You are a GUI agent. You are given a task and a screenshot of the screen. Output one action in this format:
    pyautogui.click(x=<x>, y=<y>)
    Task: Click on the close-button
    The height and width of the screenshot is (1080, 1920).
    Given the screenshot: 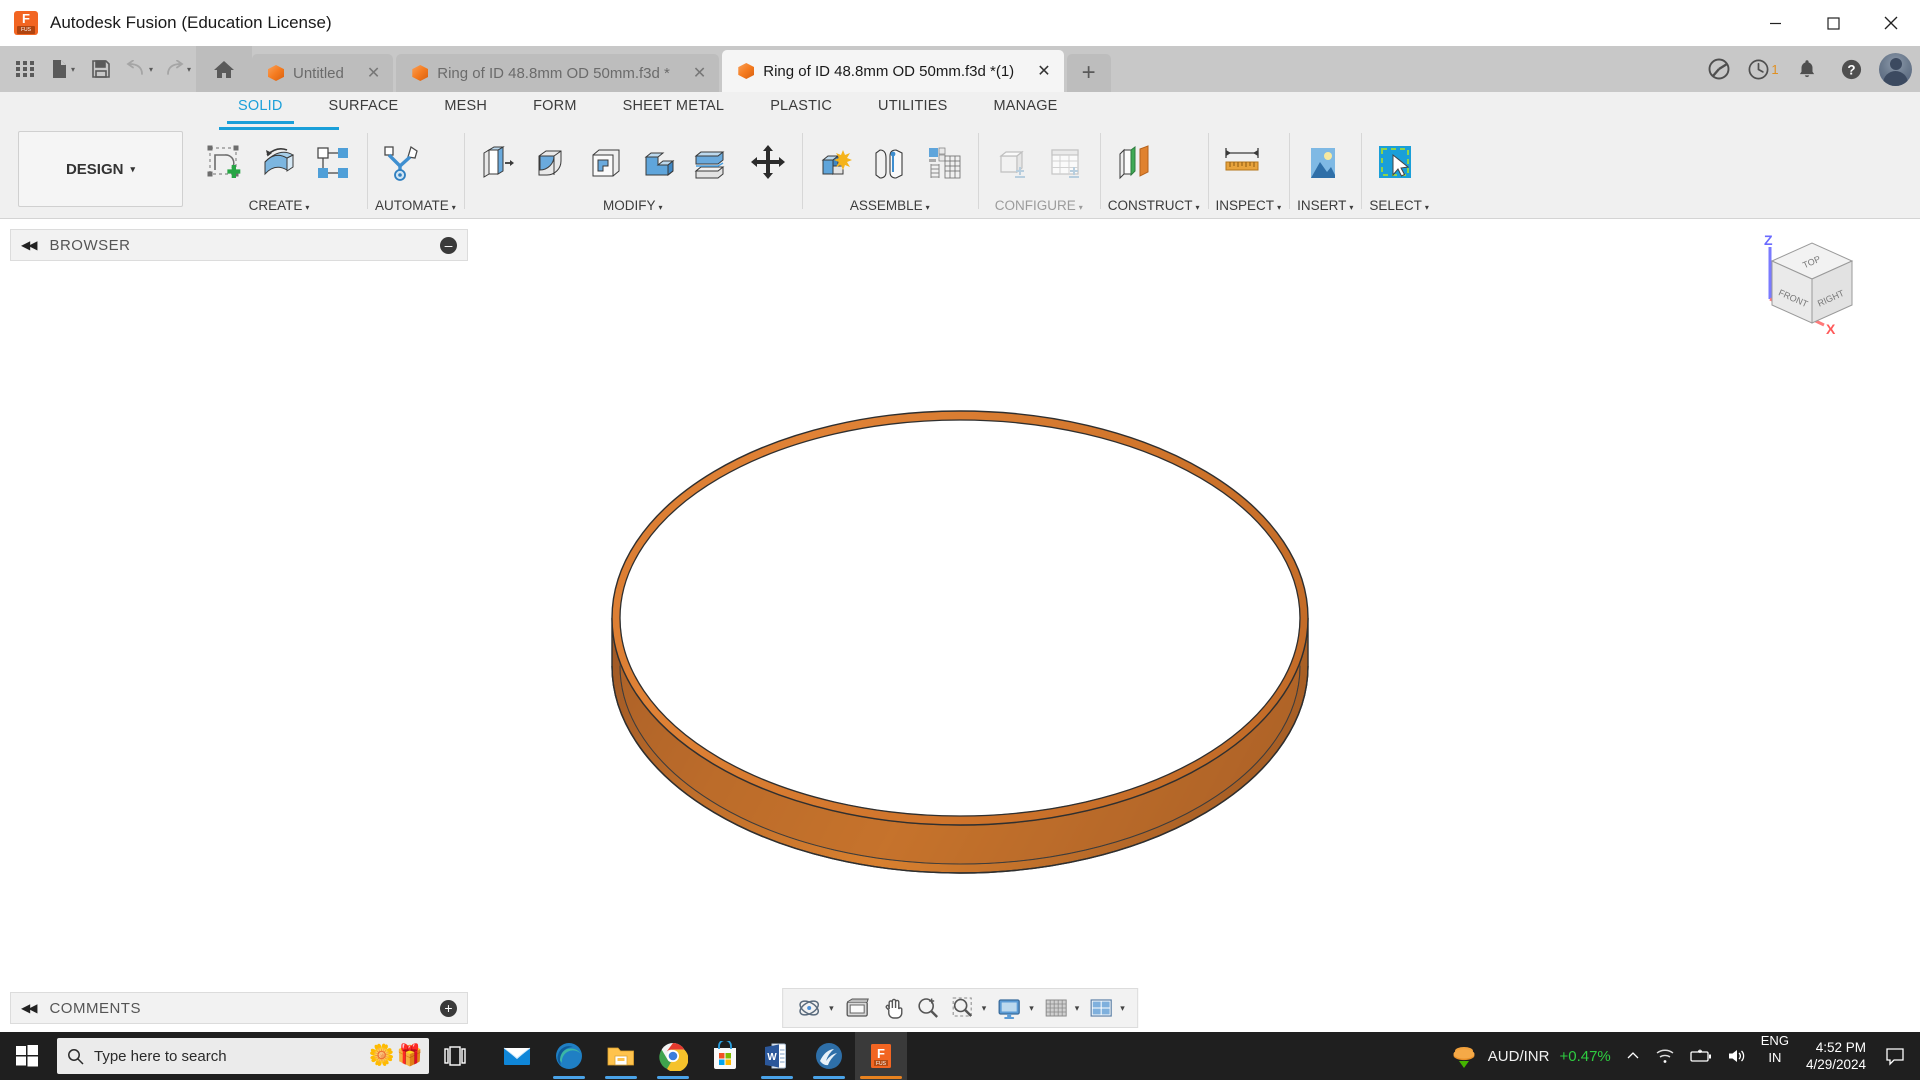 What is the action you would take?
    pyautogui.click(x=1891, y=23)
    